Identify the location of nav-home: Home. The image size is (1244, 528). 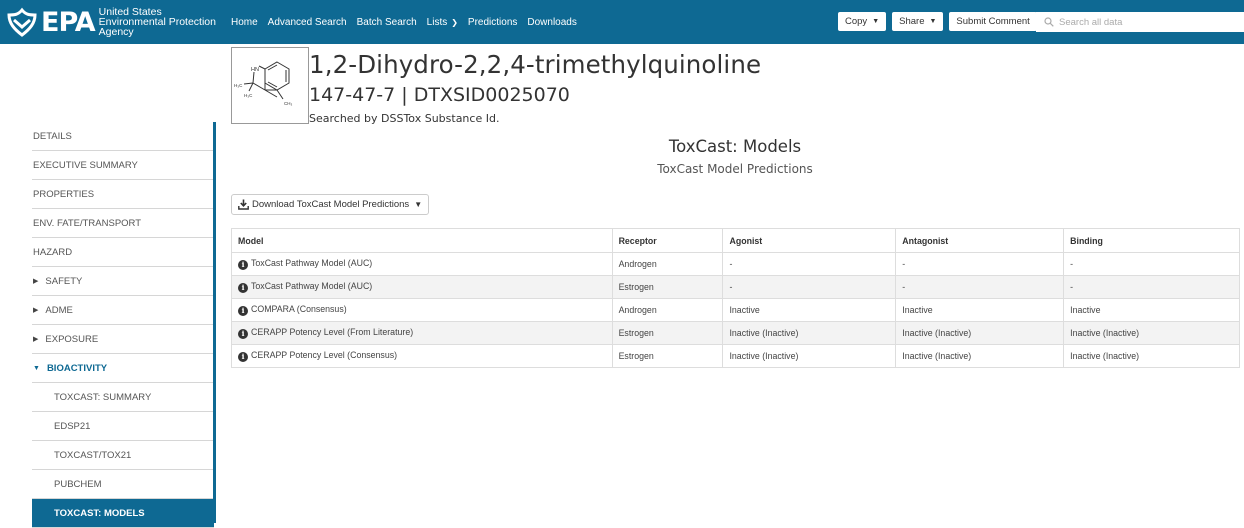
(244, 22).